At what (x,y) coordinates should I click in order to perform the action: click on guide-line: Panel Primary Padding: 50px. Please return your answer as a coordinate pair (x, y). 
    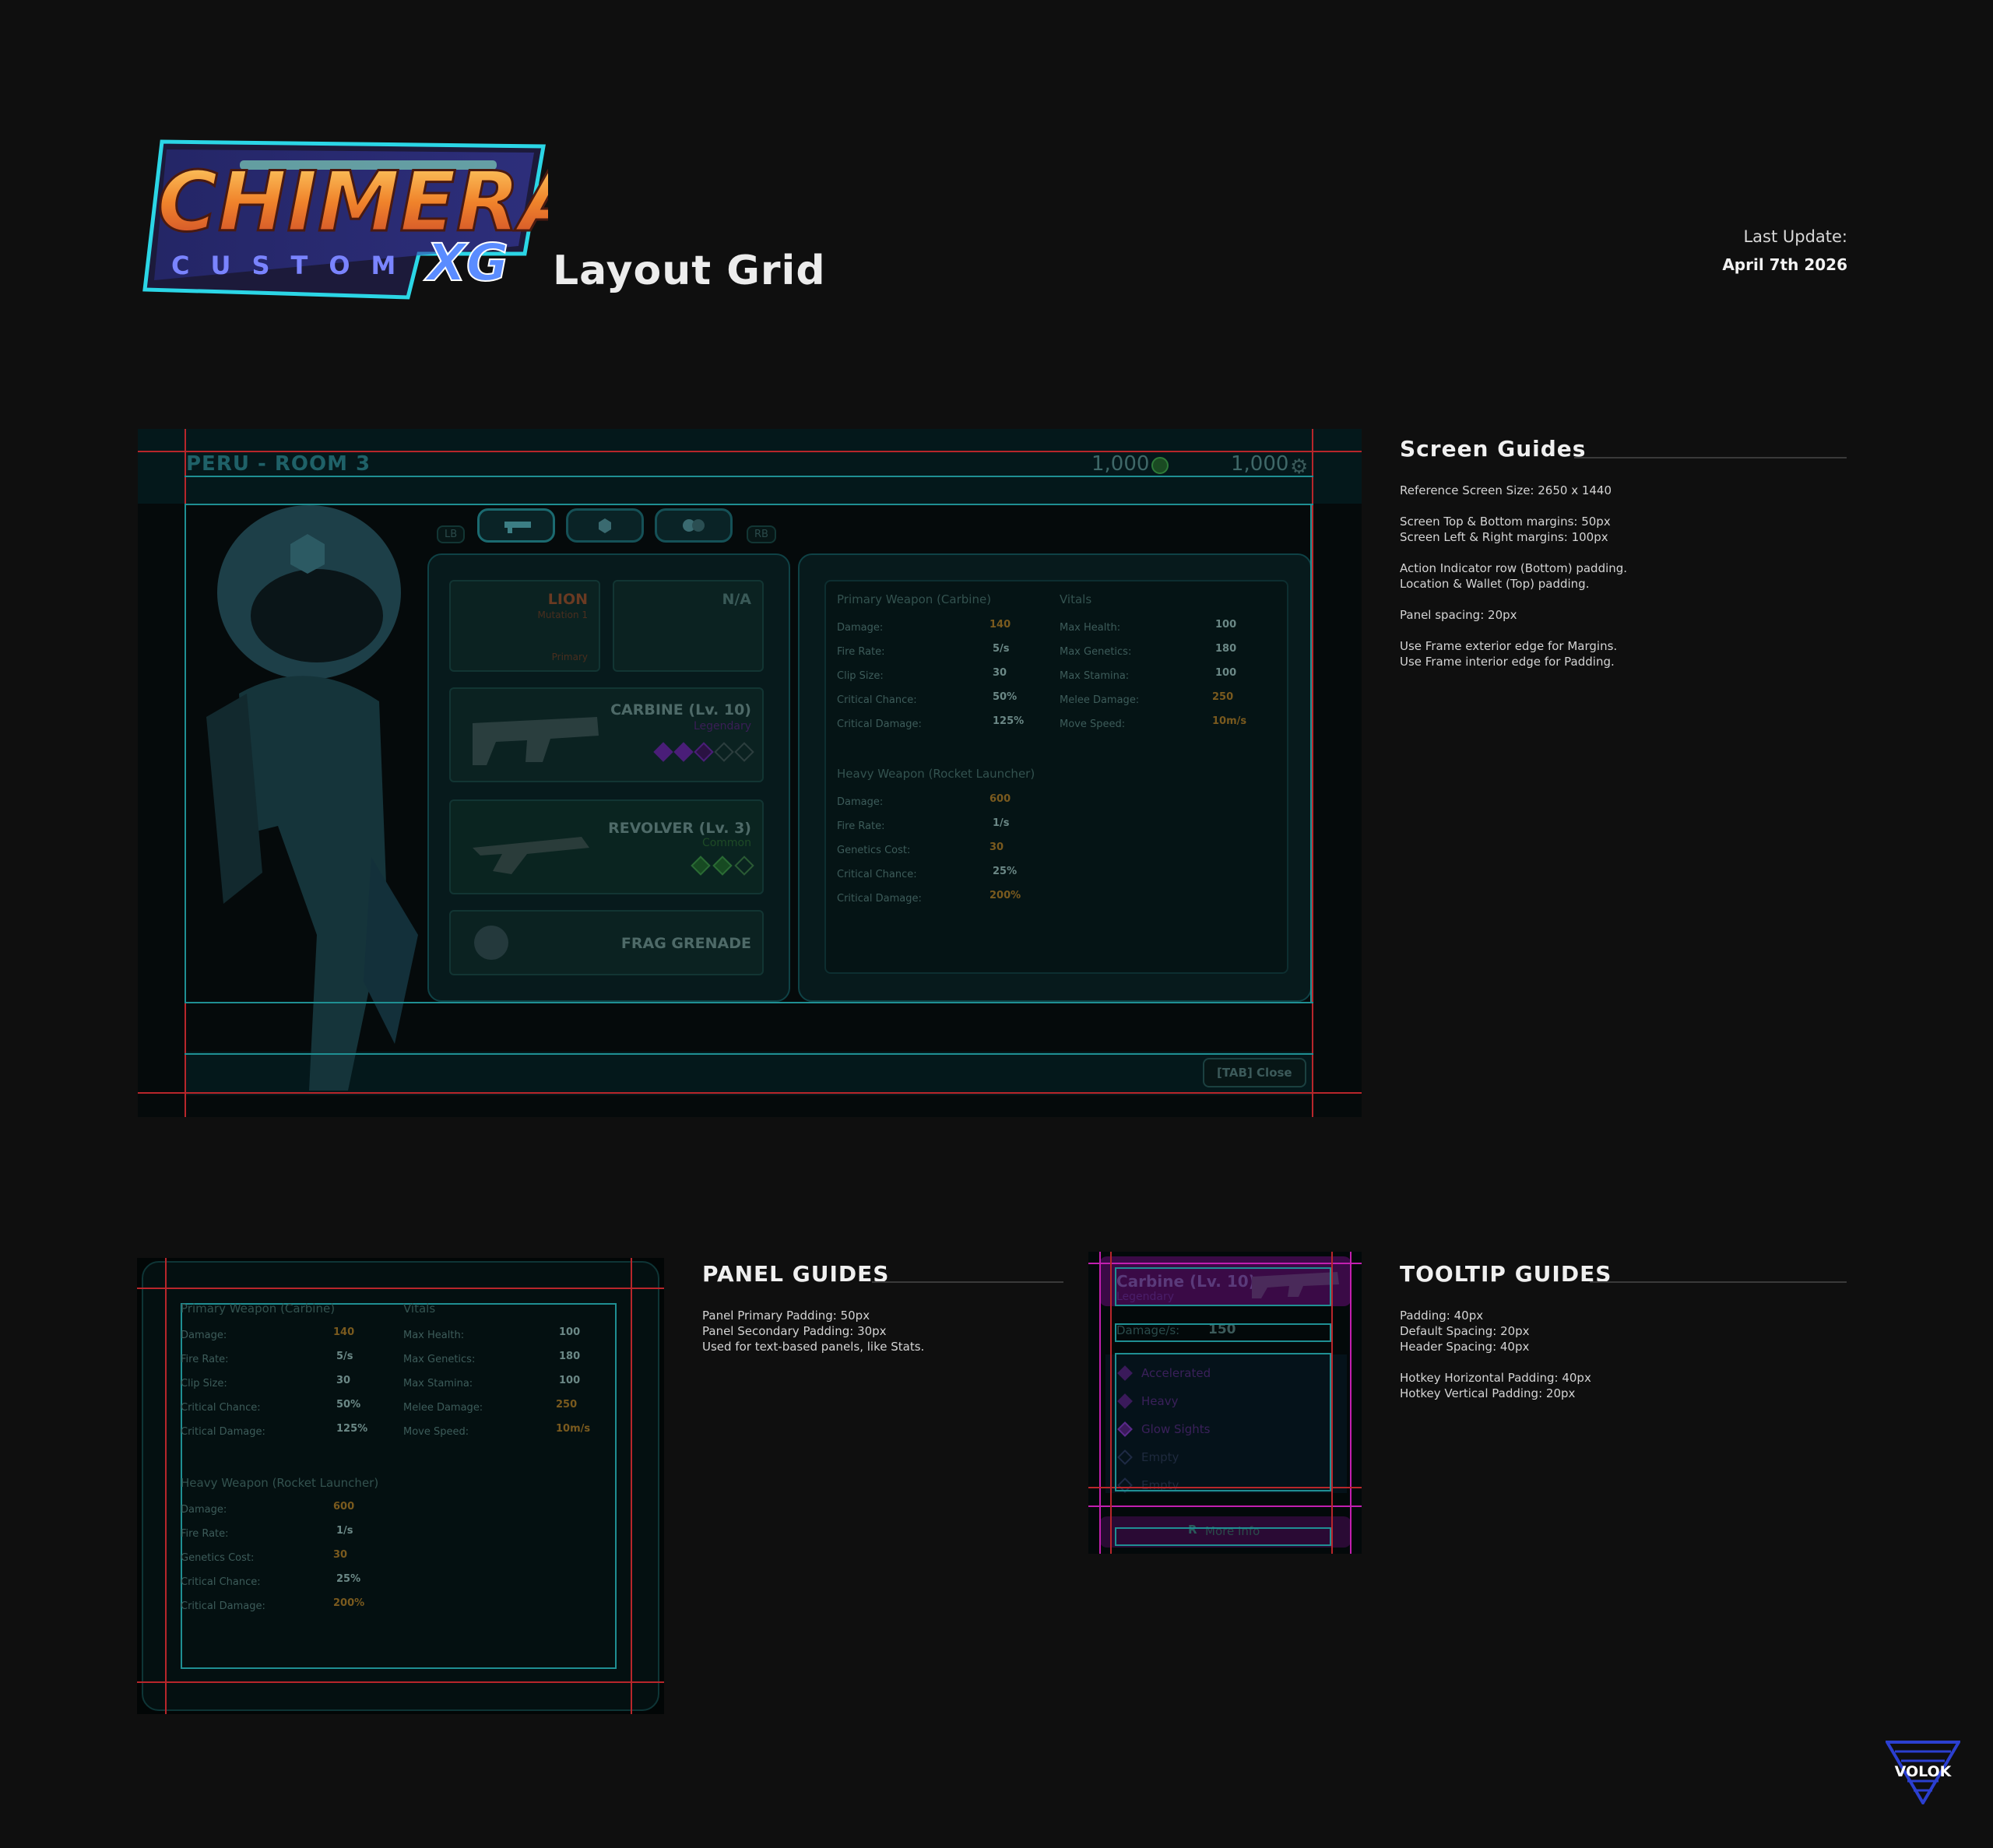
    Looking at the image, I should click on (786, 1316).